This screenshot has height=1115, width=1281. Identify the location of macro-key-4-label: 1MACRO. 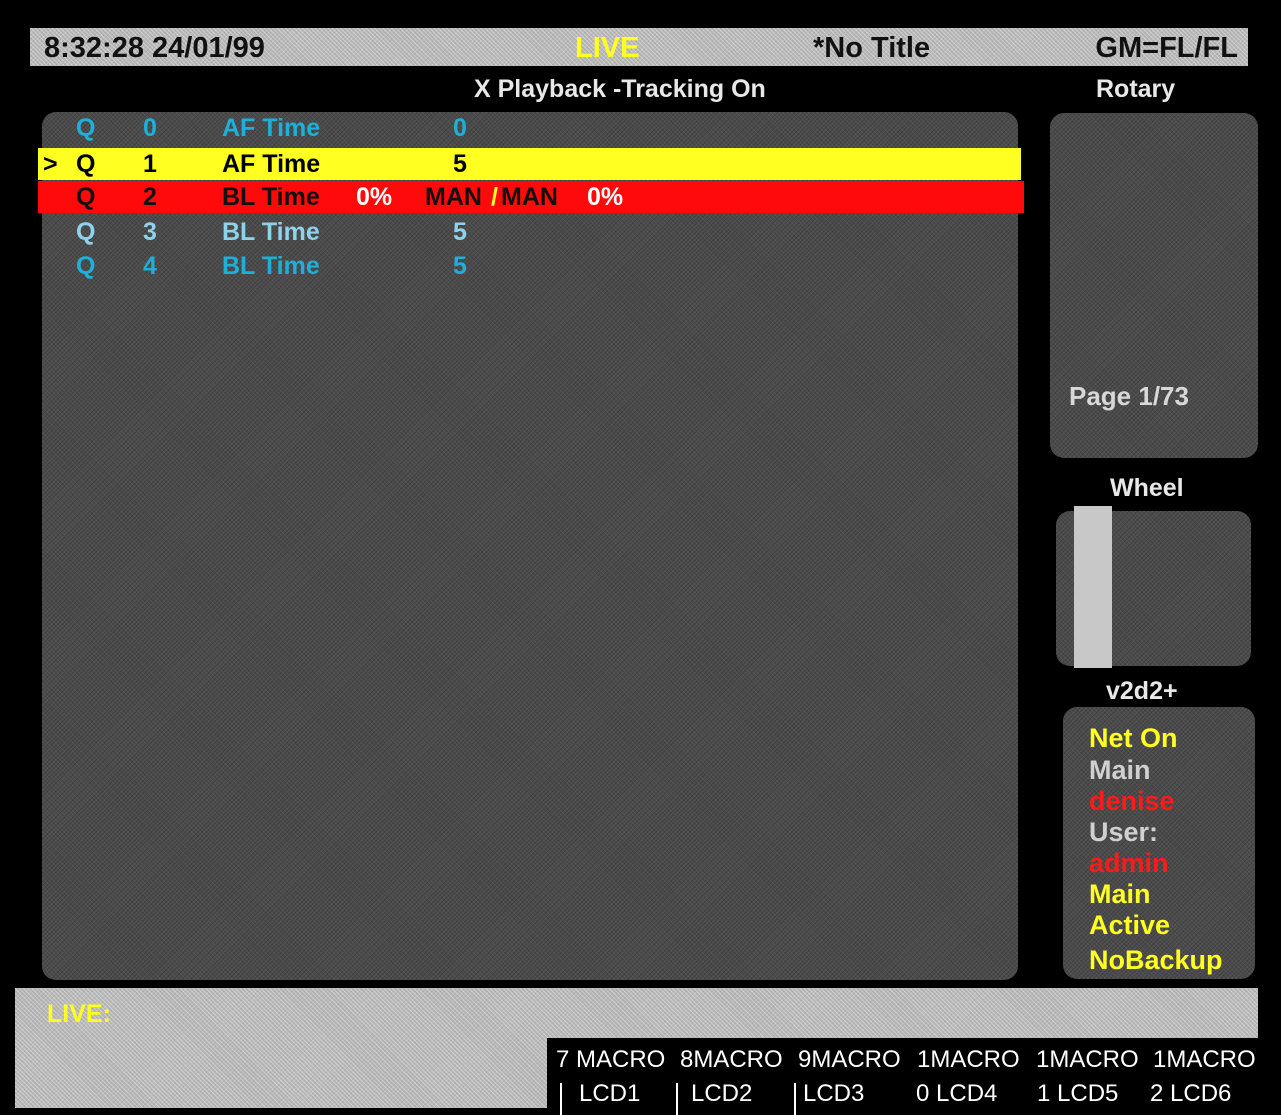
(968, 1060).